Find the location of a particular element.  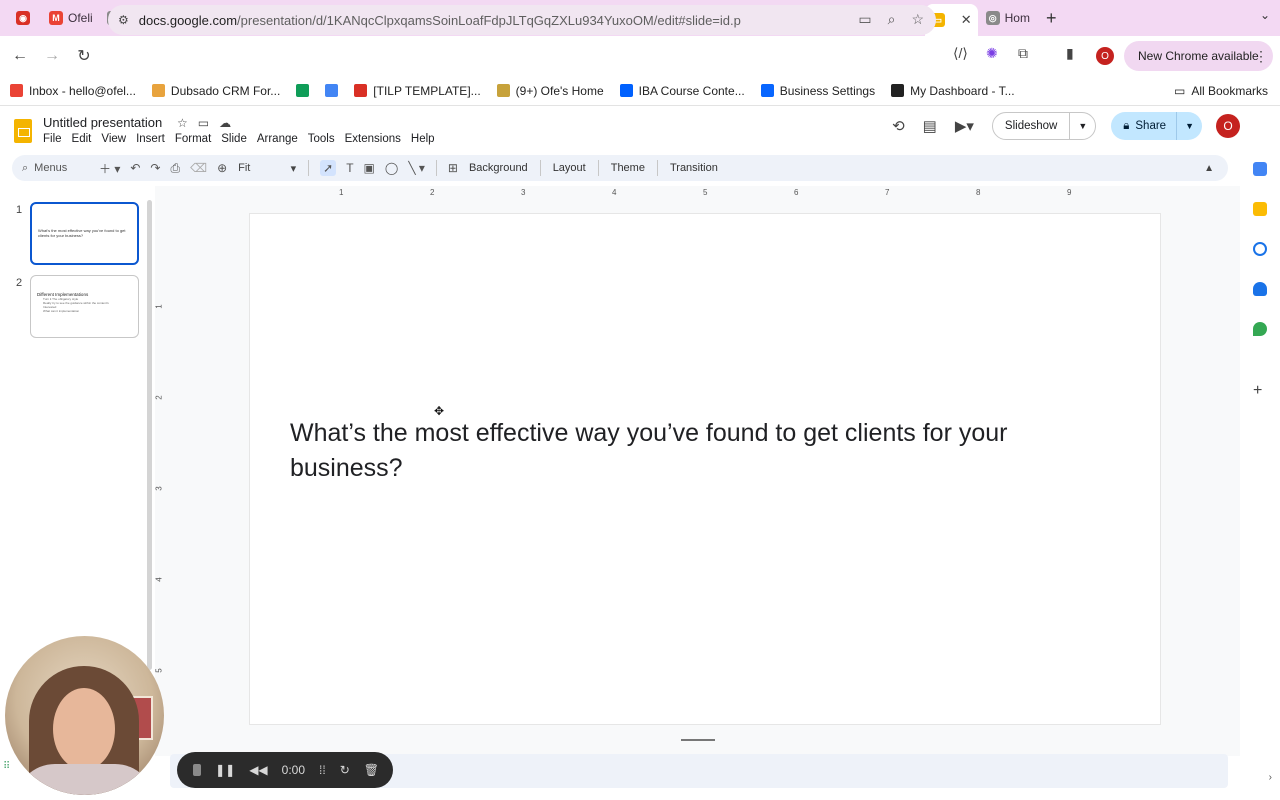

reload-icon: ↻ is located at coordinates (84, 56).